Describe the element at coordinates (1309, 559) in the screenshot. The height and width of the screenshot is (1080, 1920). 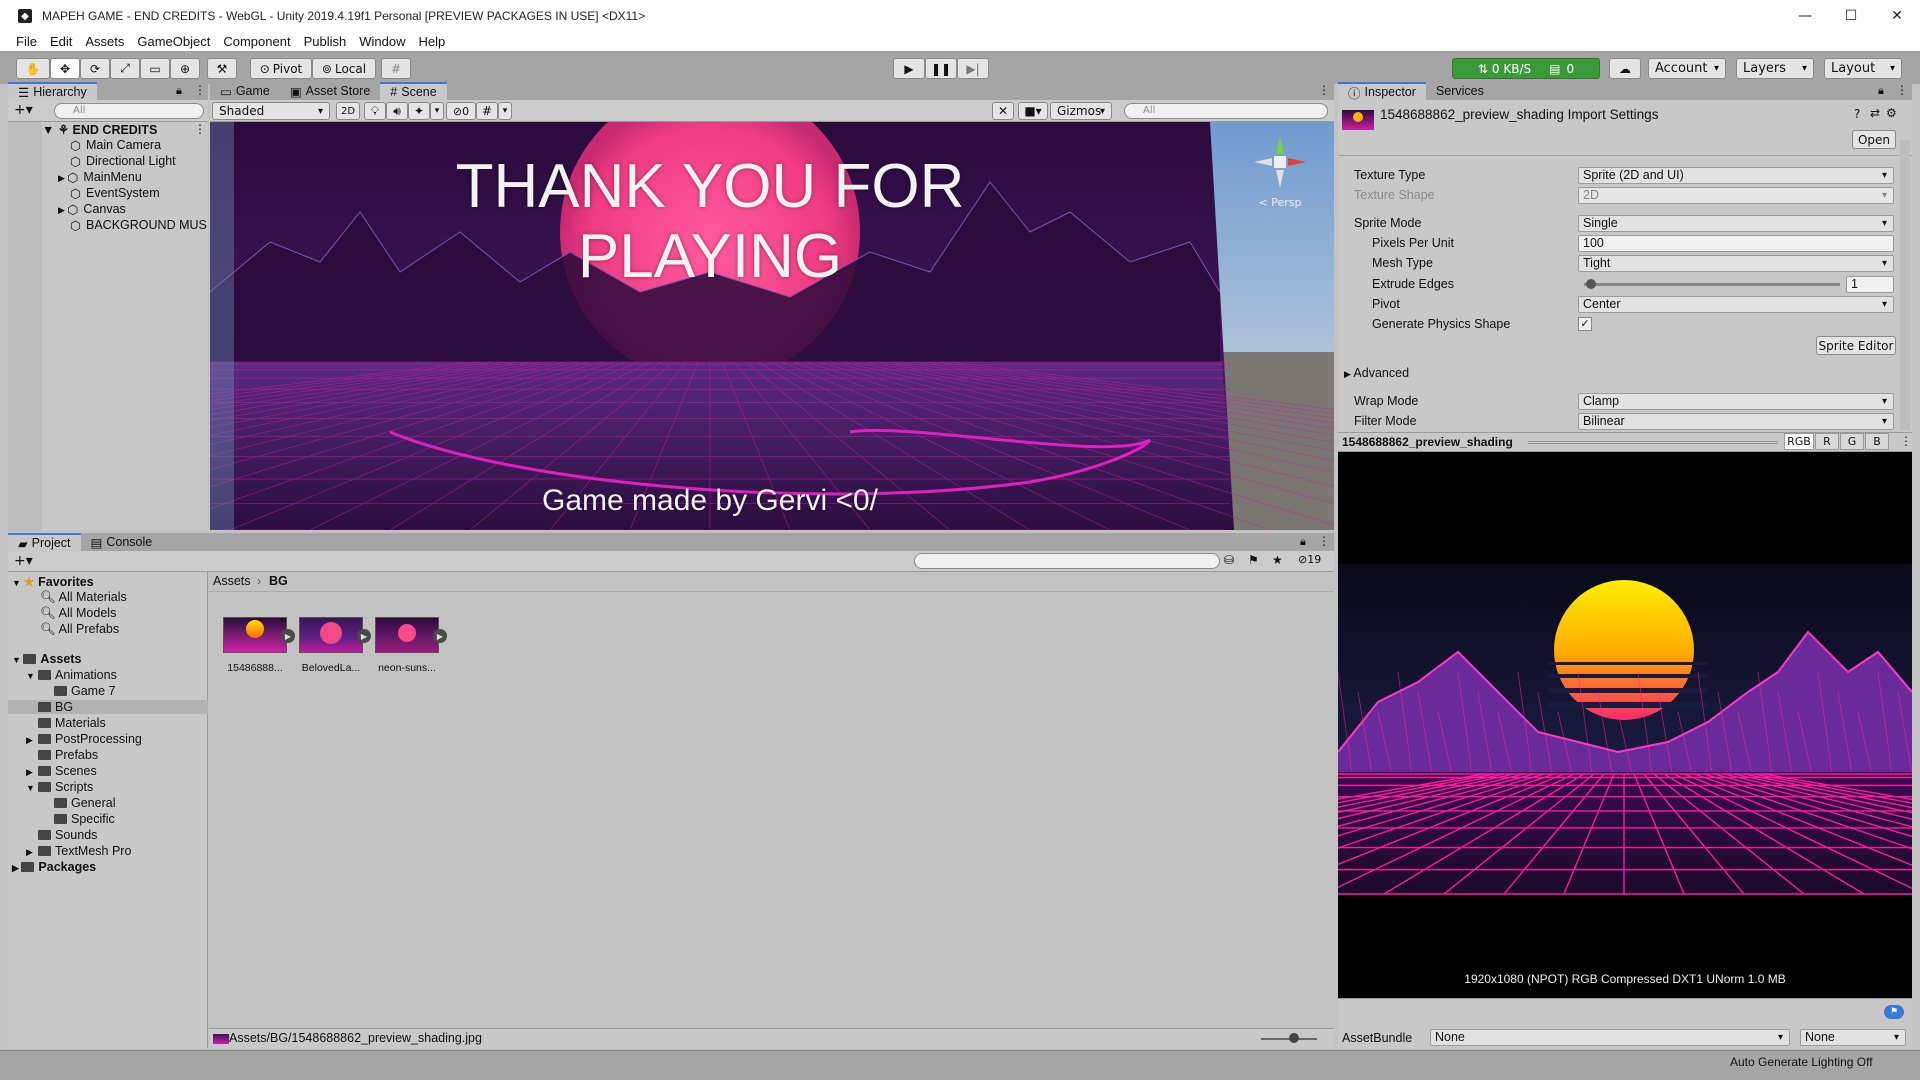
I see `hidden-packages-toggle: ⊘19` at that location.